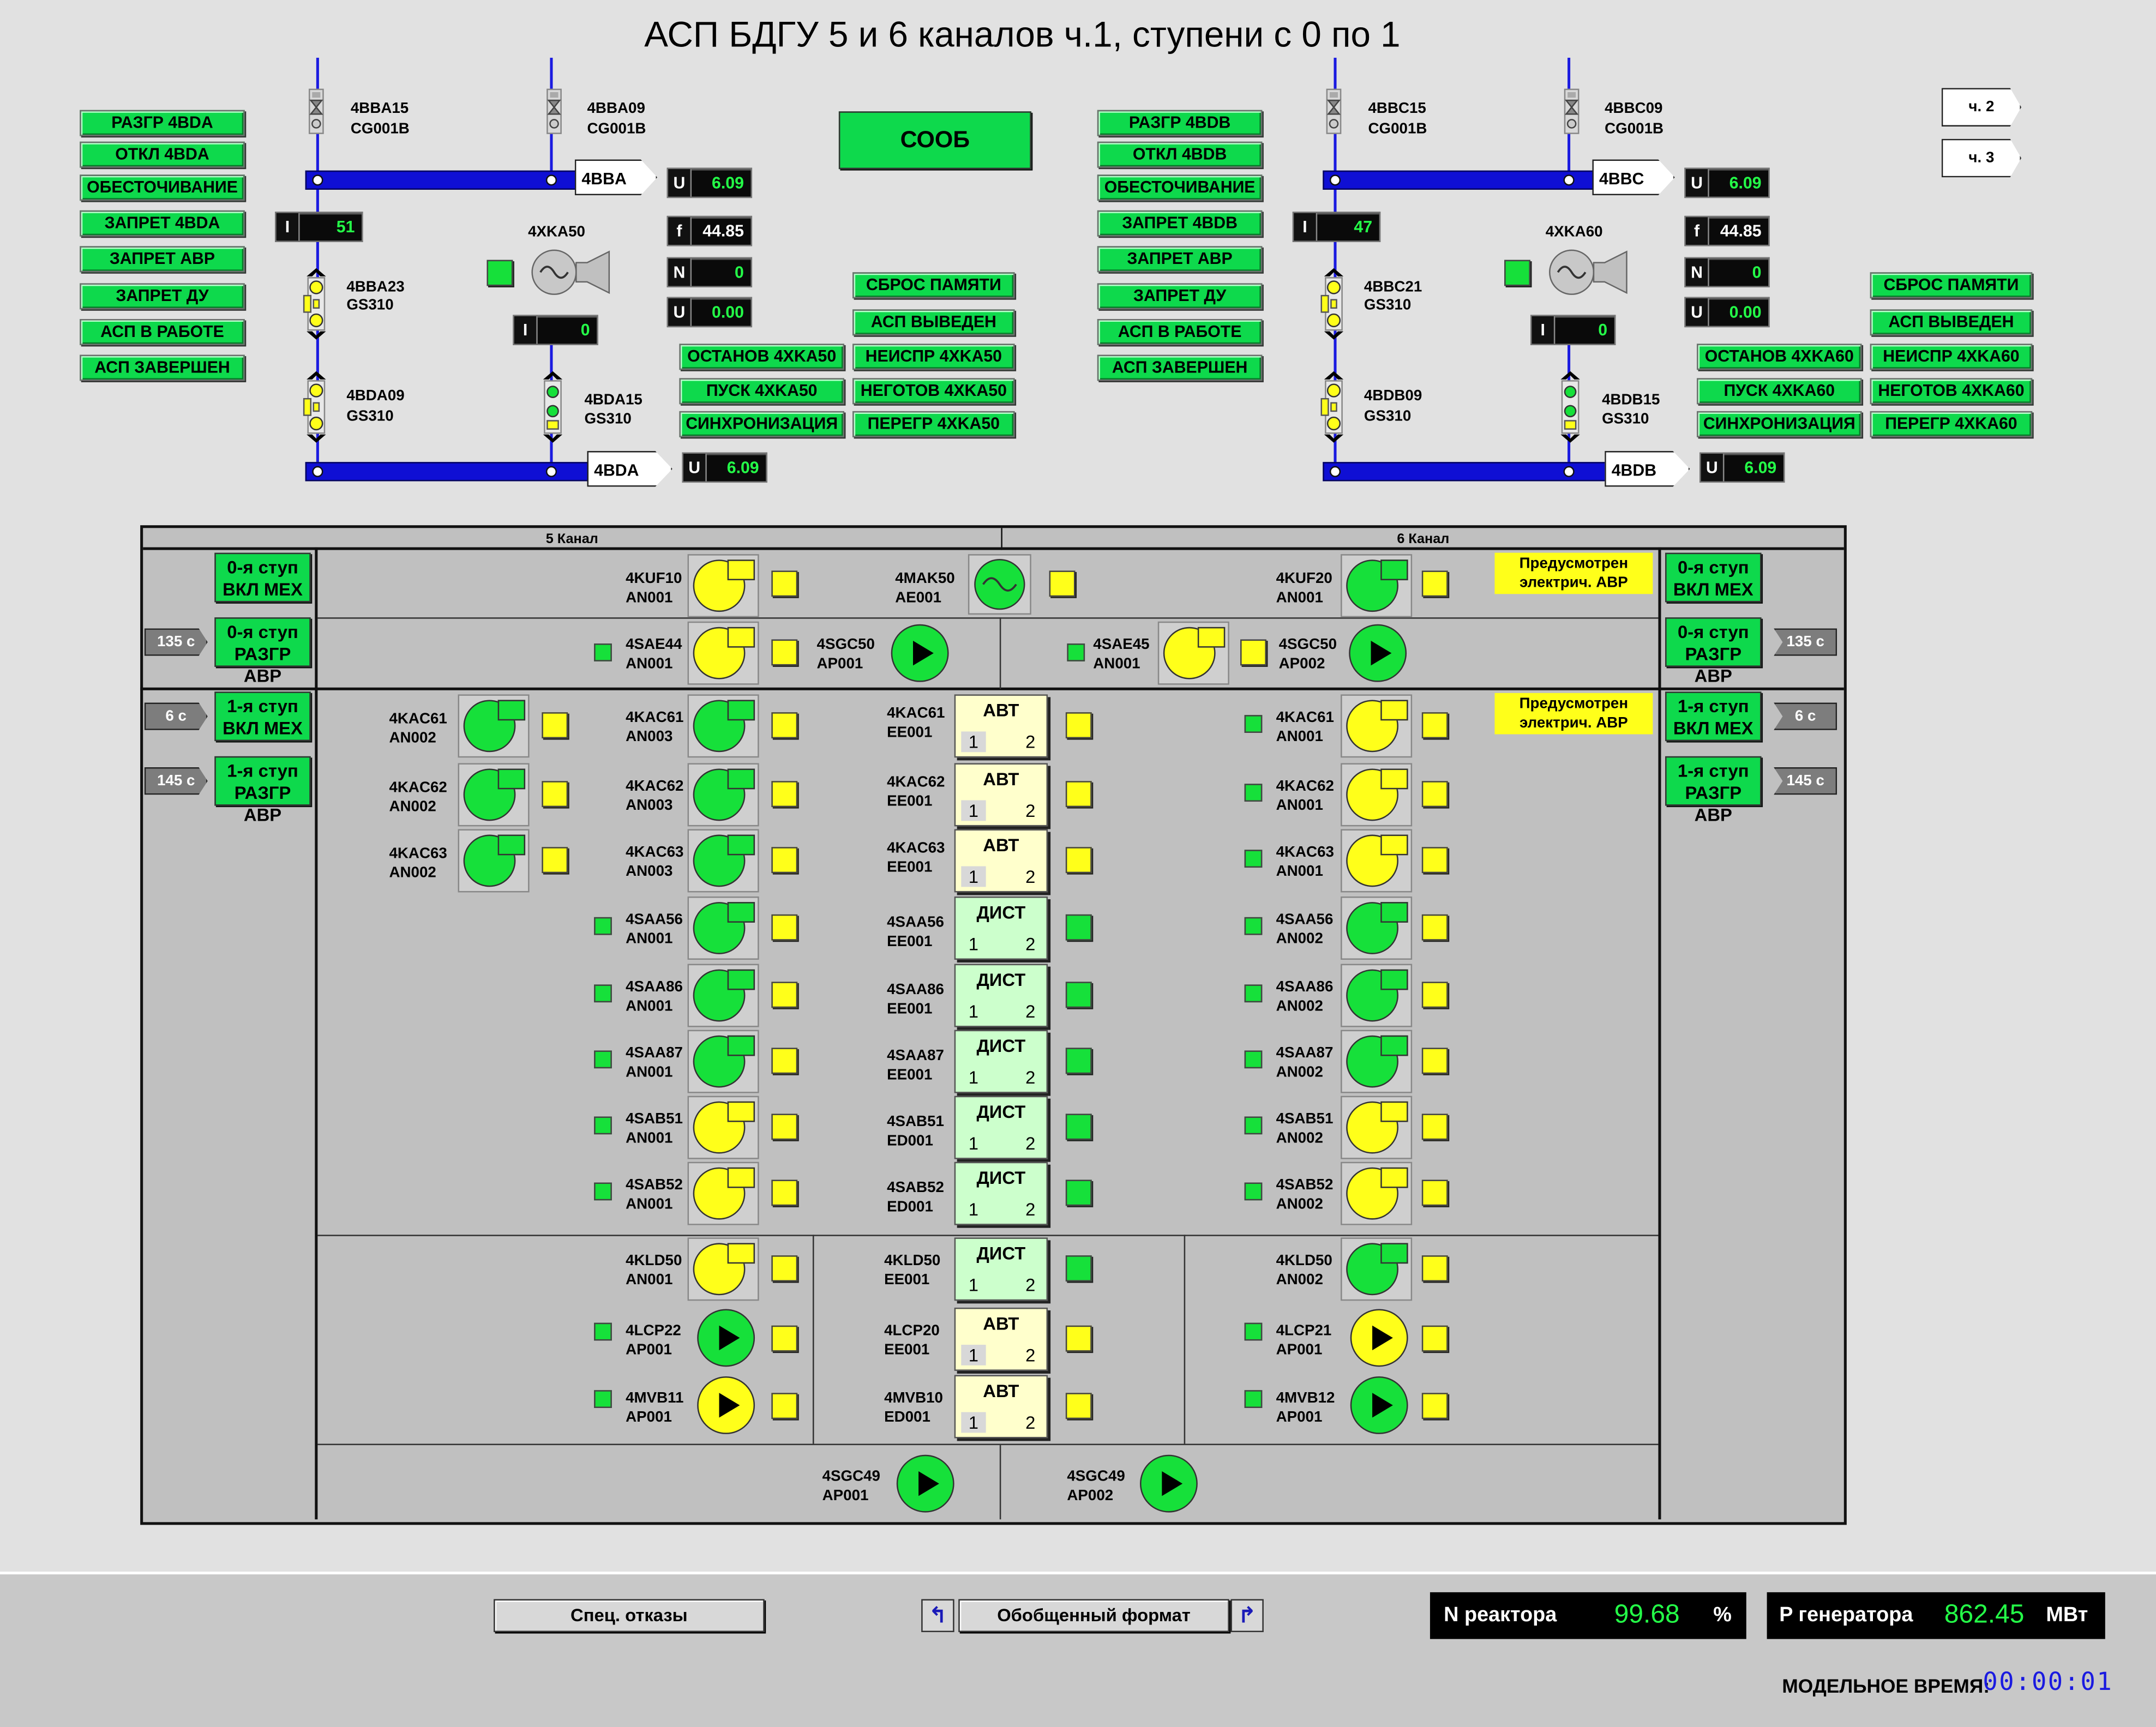 The width and height of the screenshot is (2156, 1727). What do you see at coordinates (1377, 586) in the screenshot?
I see `kuf20-pump-icon` at bounding box center [1377, 586].